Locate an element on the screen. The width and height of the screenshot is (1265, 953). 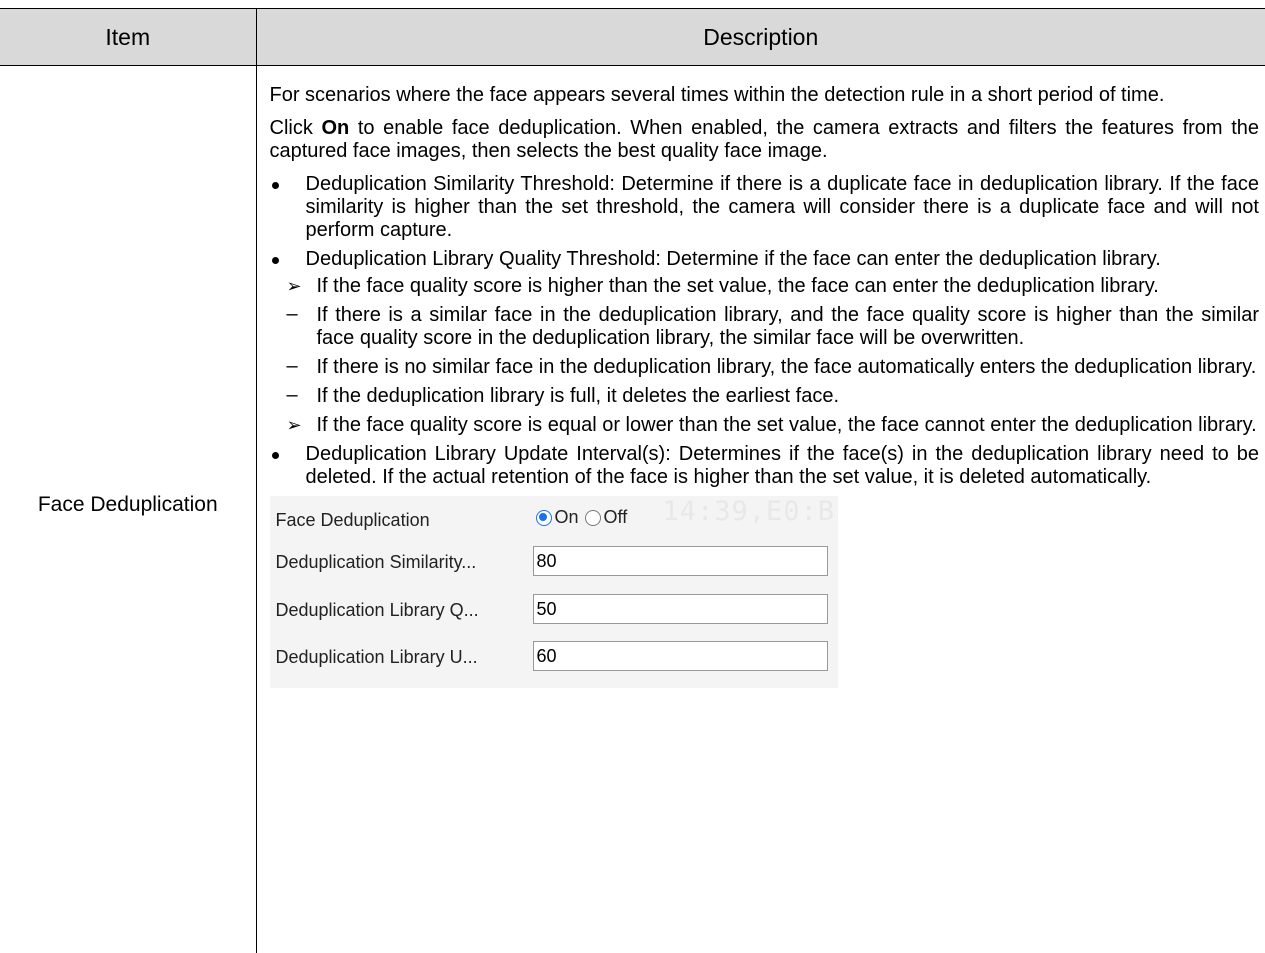
face-dedup-label: Face Deduplication is located at coordinates (352, 520).